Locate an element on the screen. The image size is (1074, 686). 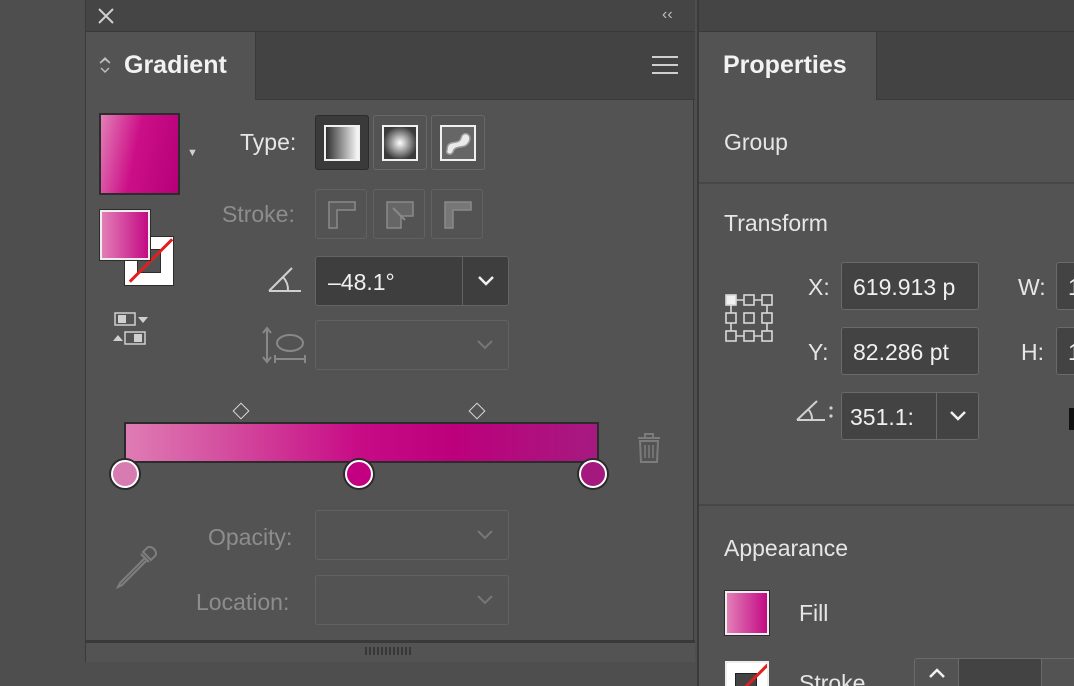
aspect-ratio-dropdown-arrow is located at coordinates (485, 345).